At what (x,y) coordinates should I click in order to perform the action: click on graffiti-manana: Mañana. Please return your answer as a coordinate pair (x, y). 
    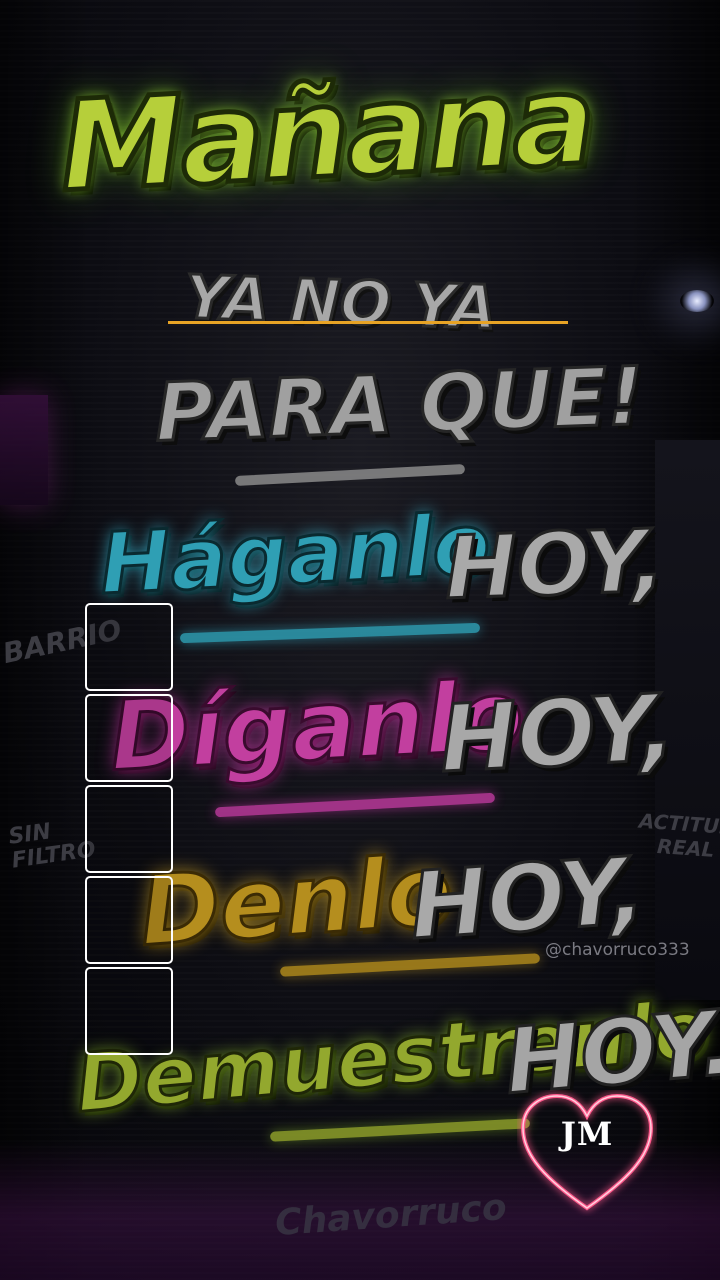
    Looking at the image, I should click on (326, 134).